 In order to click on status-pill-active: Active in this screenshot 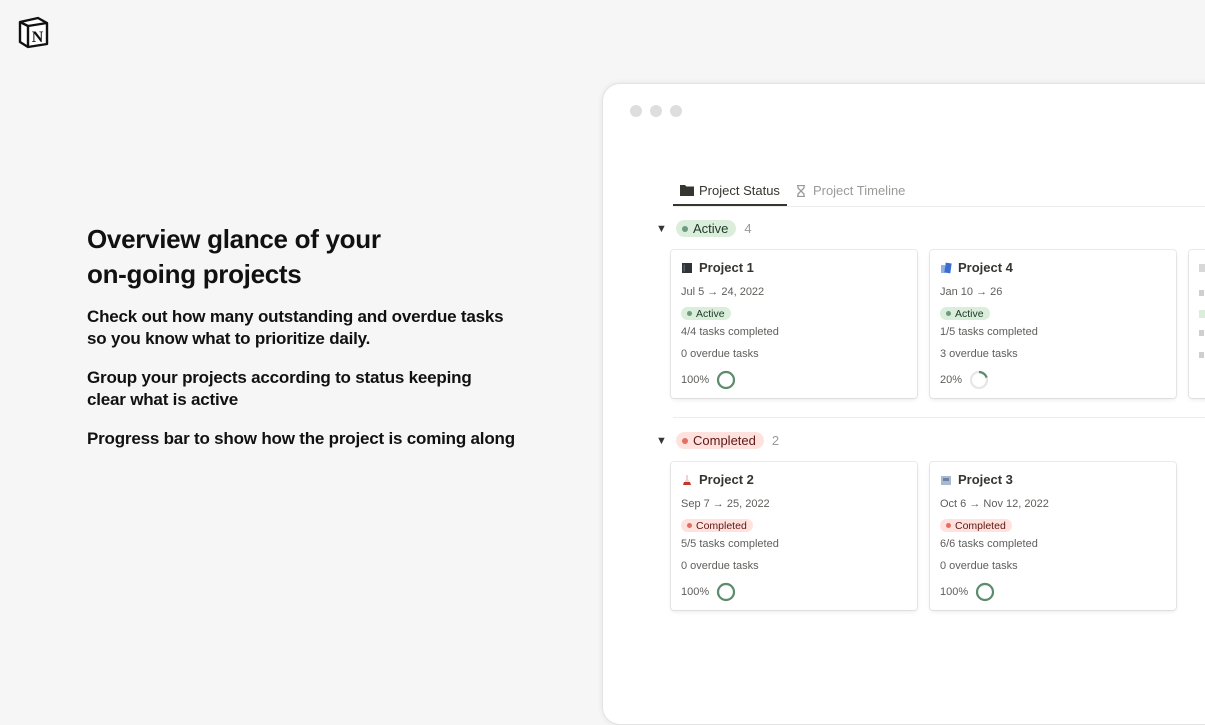, I will do `click(706, 228)`.